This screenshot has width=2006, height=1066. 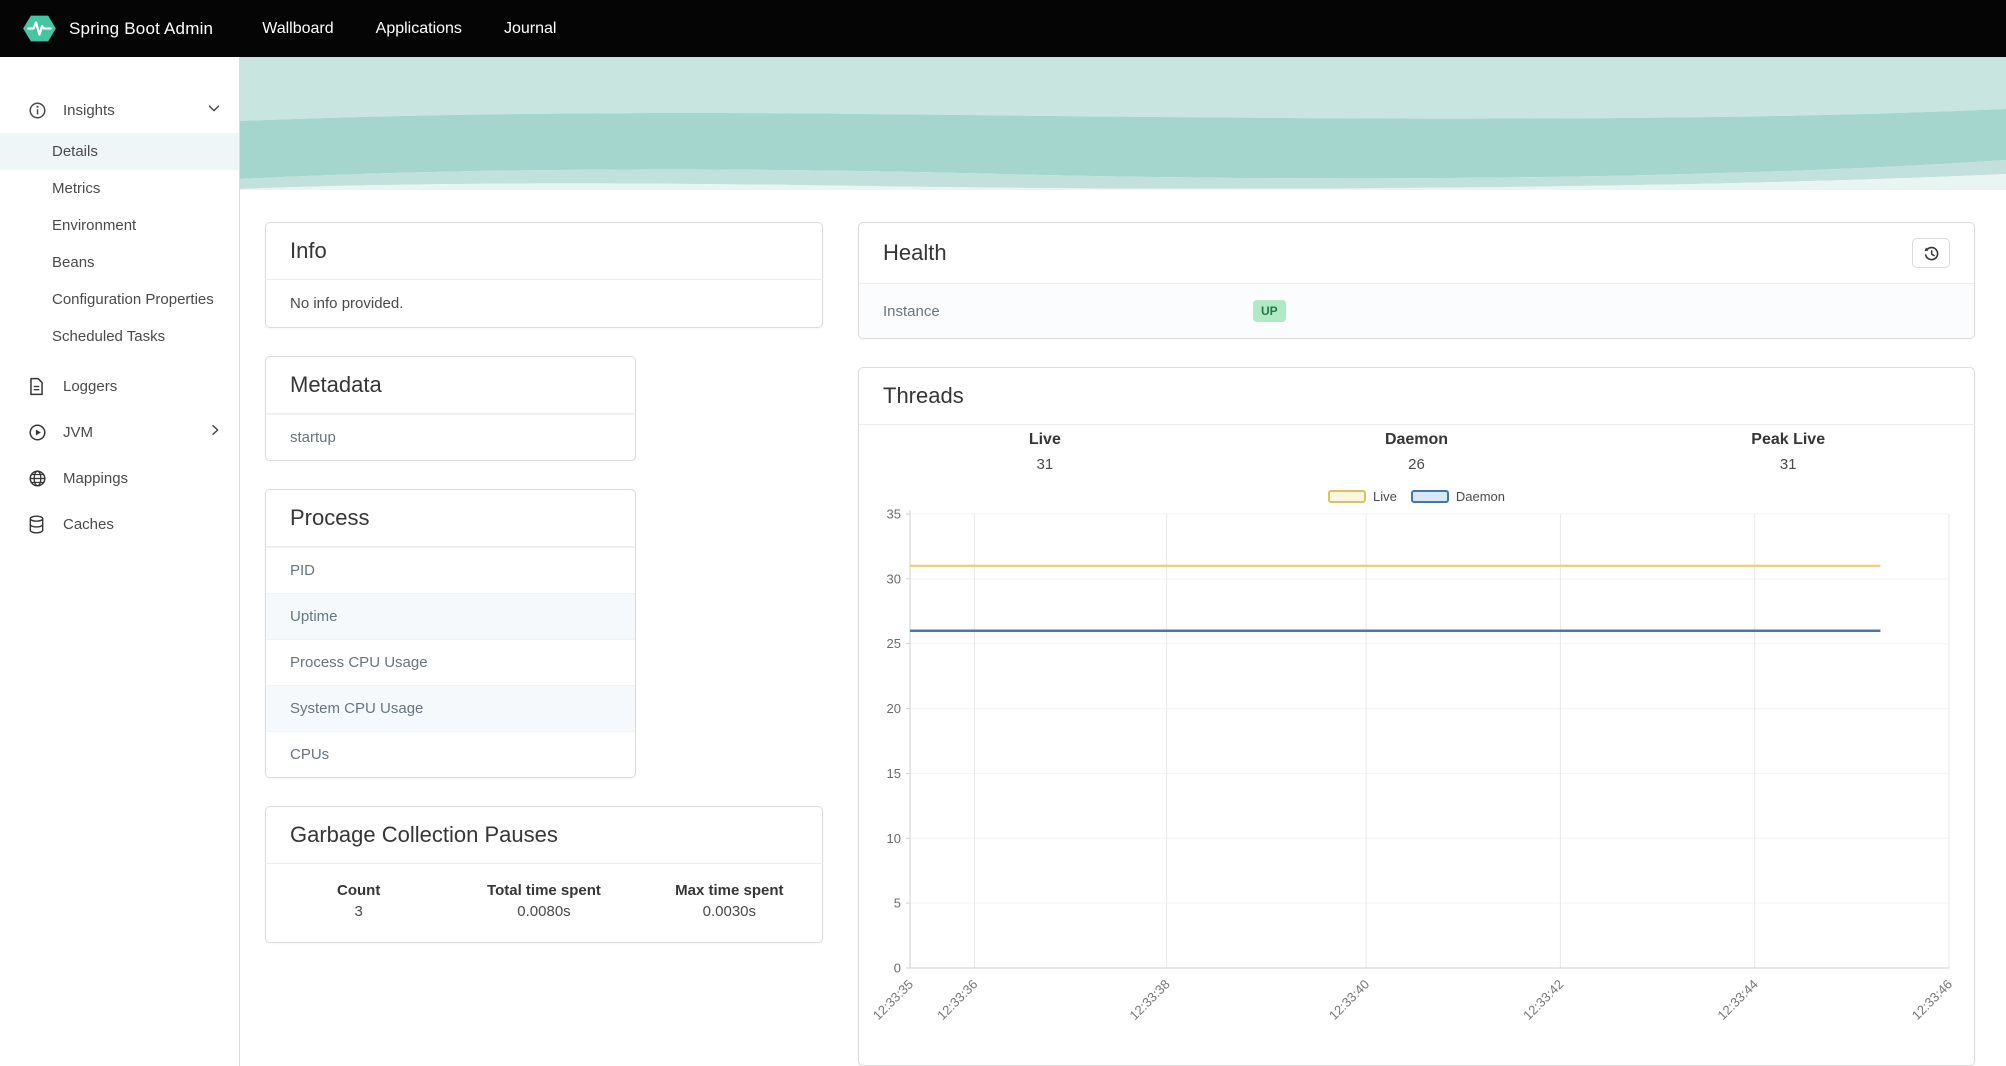 I want to click on info-panel: Info No info provided., so click(x=544, y=275).